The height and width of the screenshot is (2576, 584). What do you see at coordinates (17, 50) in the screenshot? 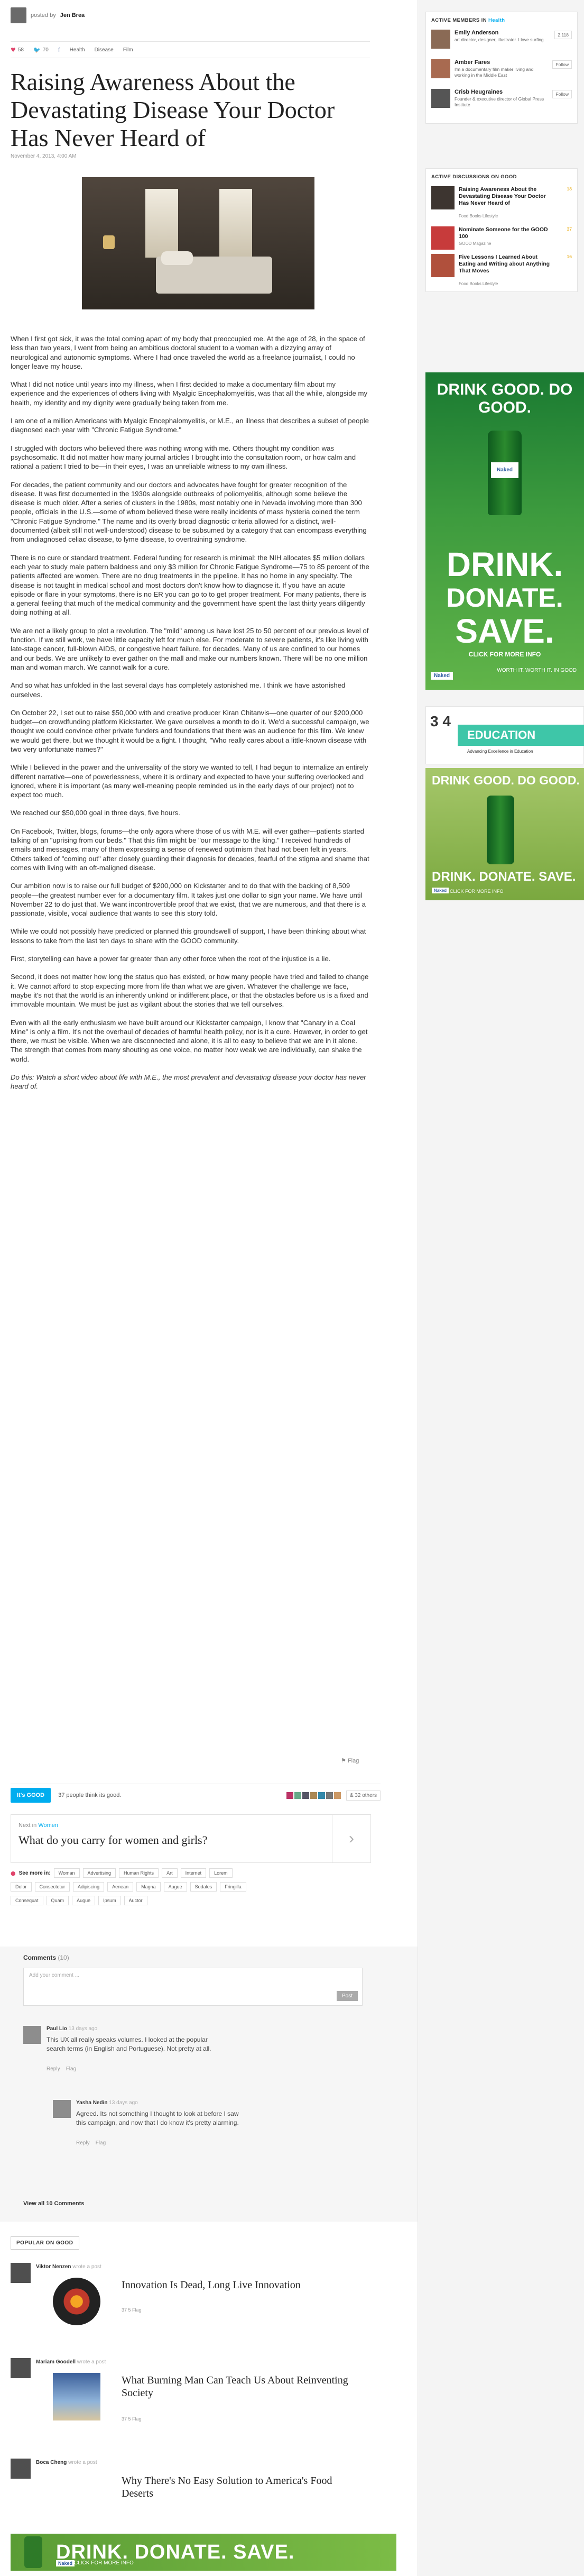
I see `like-button: ♥ 58` at bounding box center [17, 50].